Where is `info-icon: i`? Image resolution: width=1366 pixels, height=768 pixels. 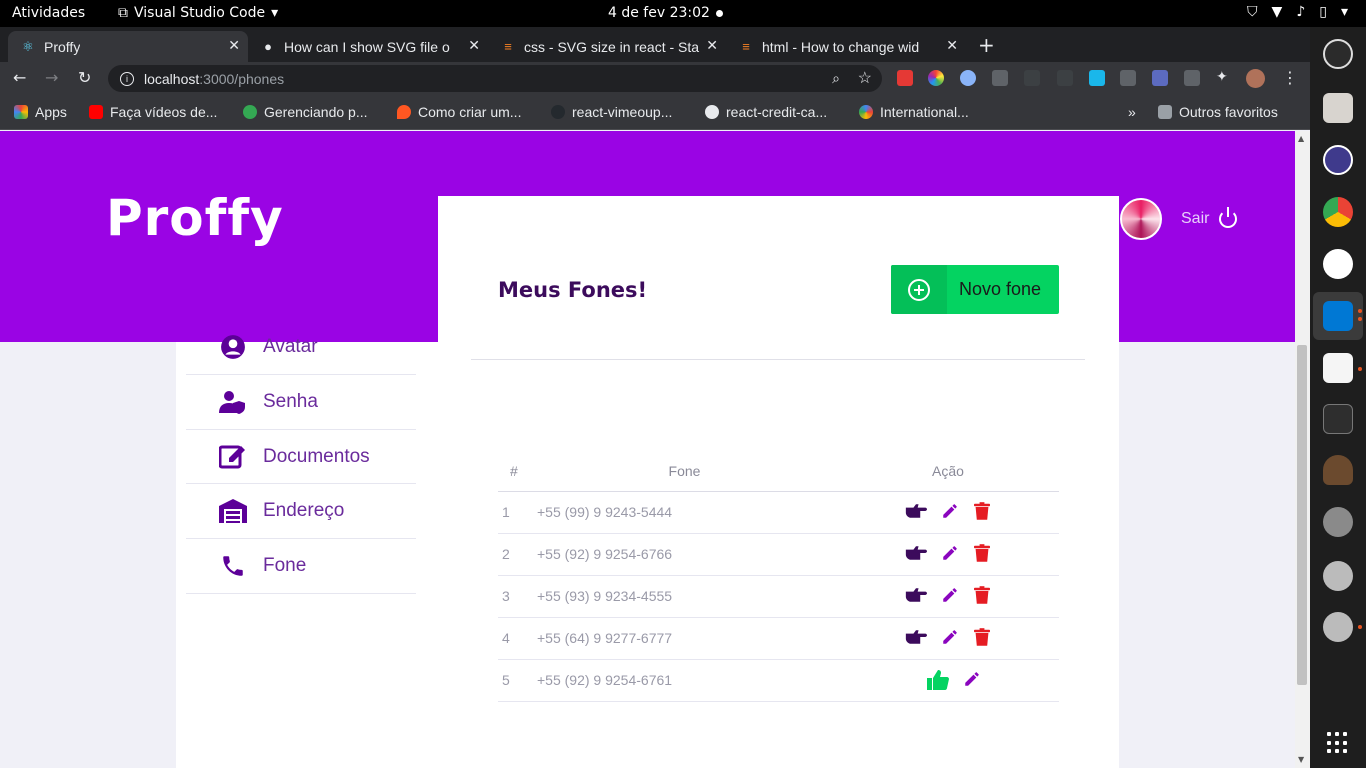
info-icon: i is located at coordinates (127, 78).